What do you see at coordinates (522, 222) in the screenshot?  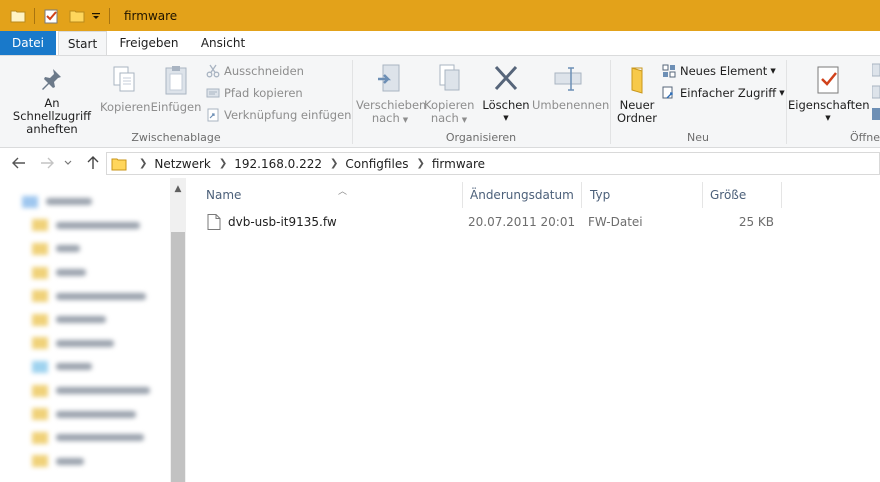 I see `file-date: 20.07.2011 20:01` at bounding box center [522, 222].